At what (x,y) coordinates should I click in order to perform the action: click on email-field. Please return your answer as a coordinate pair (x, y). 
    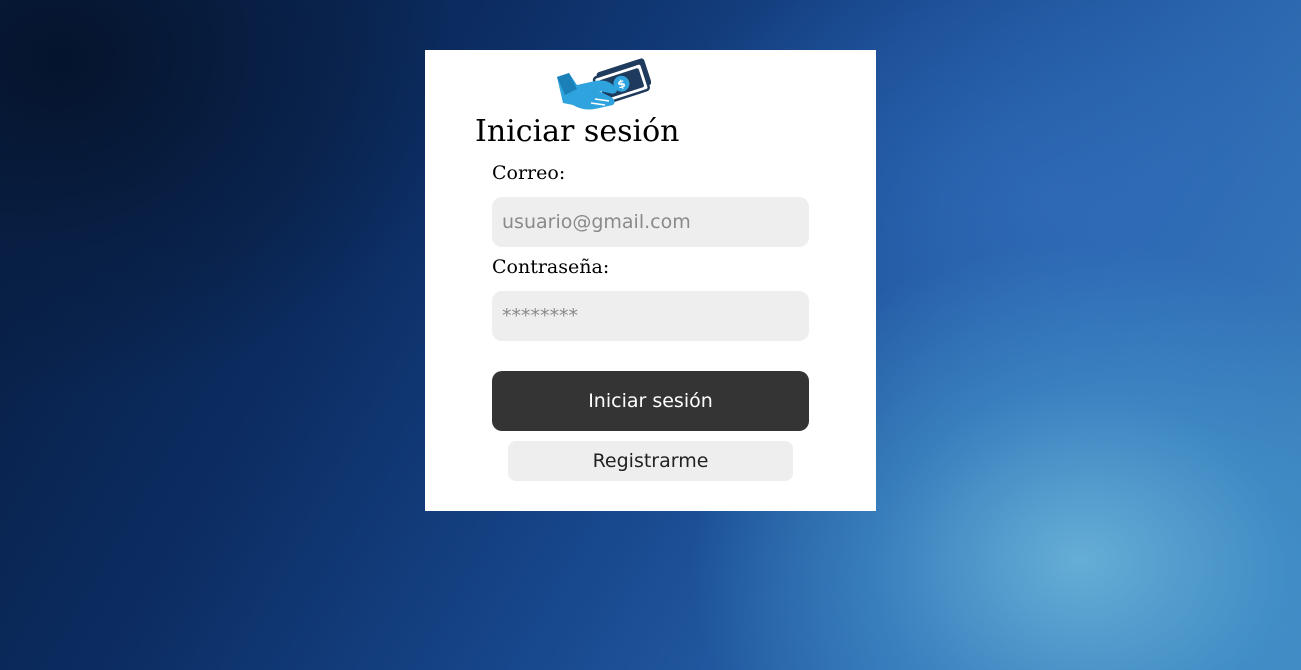
    Looking at the image, I should click on (650, 222).